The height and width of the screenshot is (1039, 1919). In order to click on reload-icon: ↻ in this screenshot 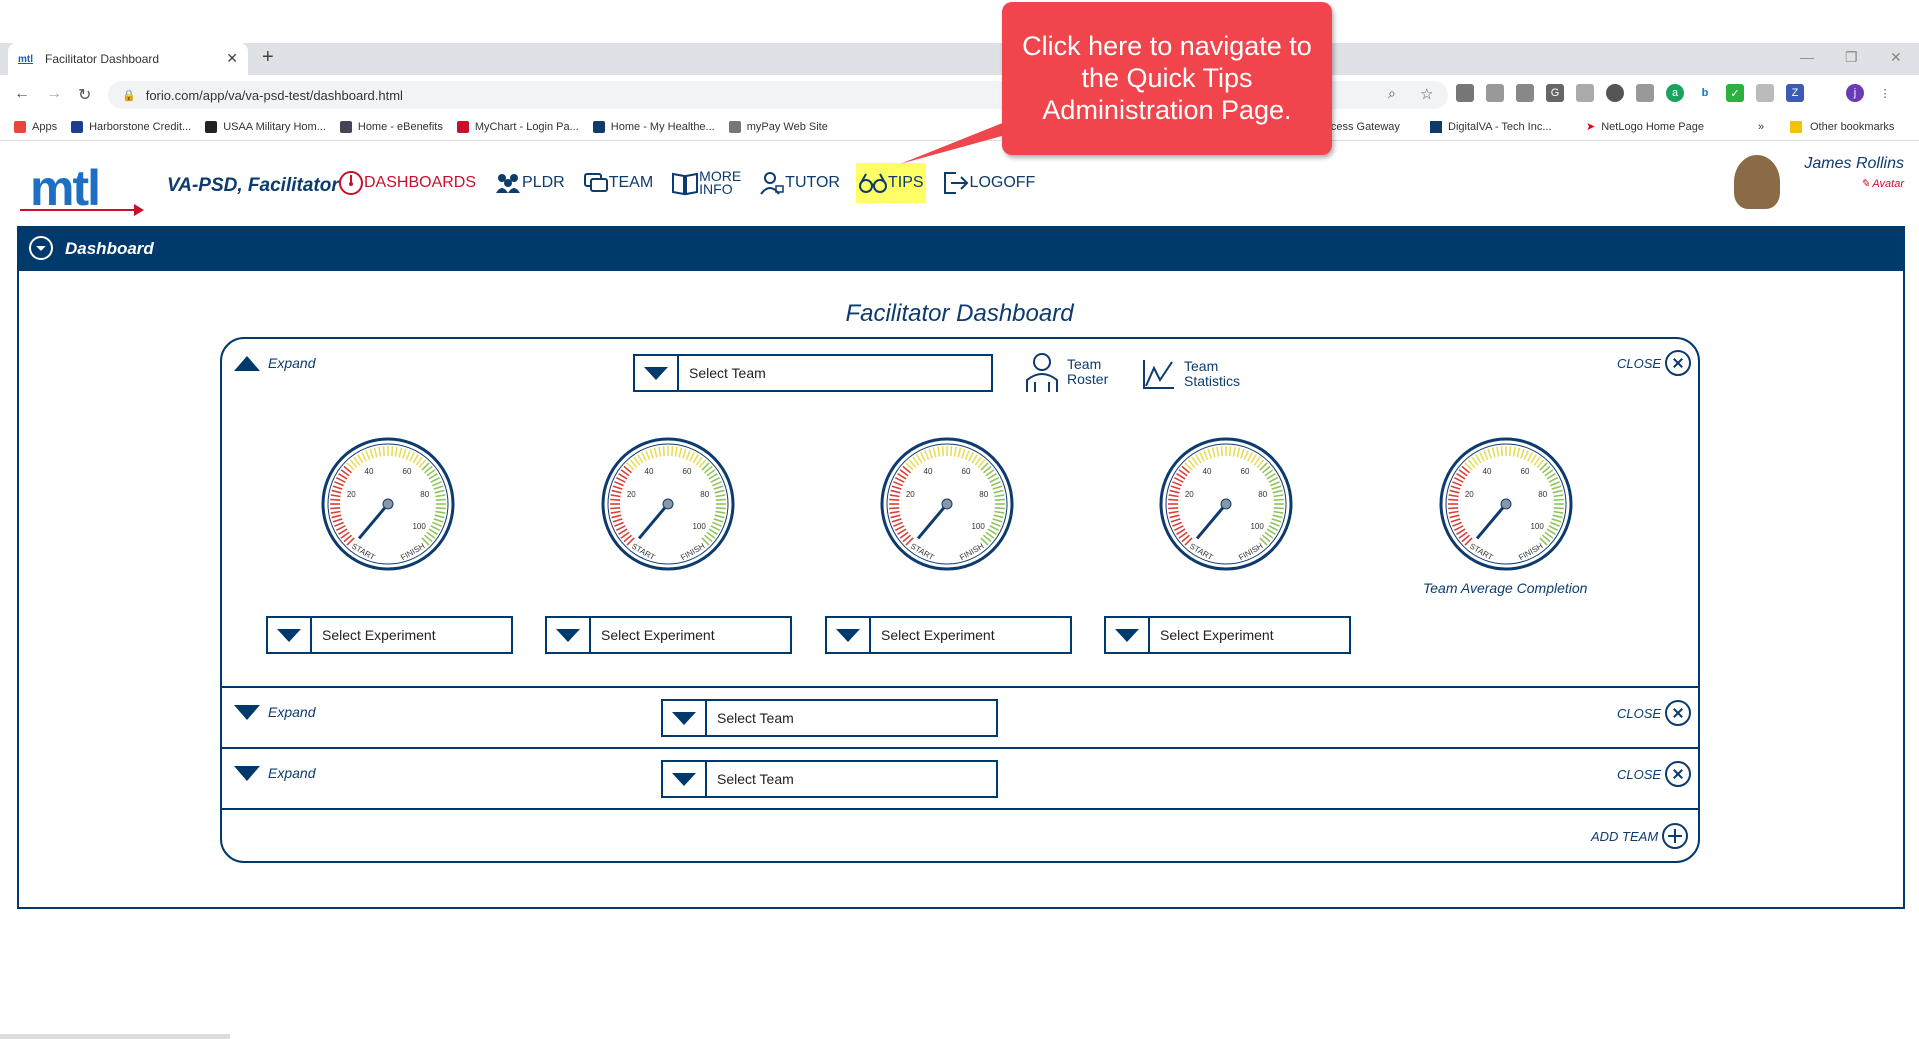, I will do `click(84, 95)`.